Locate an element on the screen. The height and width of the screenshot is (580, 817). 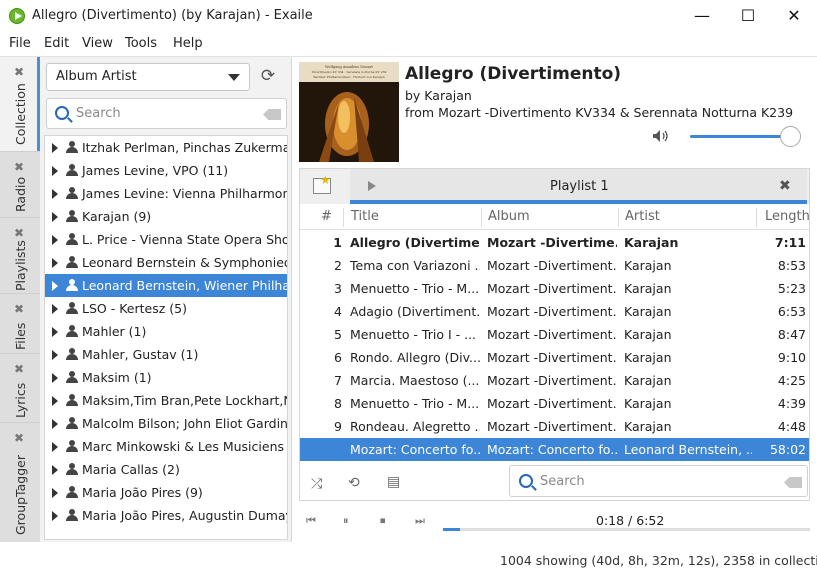
close-button: ✕ is located at coordinates (794, 16).